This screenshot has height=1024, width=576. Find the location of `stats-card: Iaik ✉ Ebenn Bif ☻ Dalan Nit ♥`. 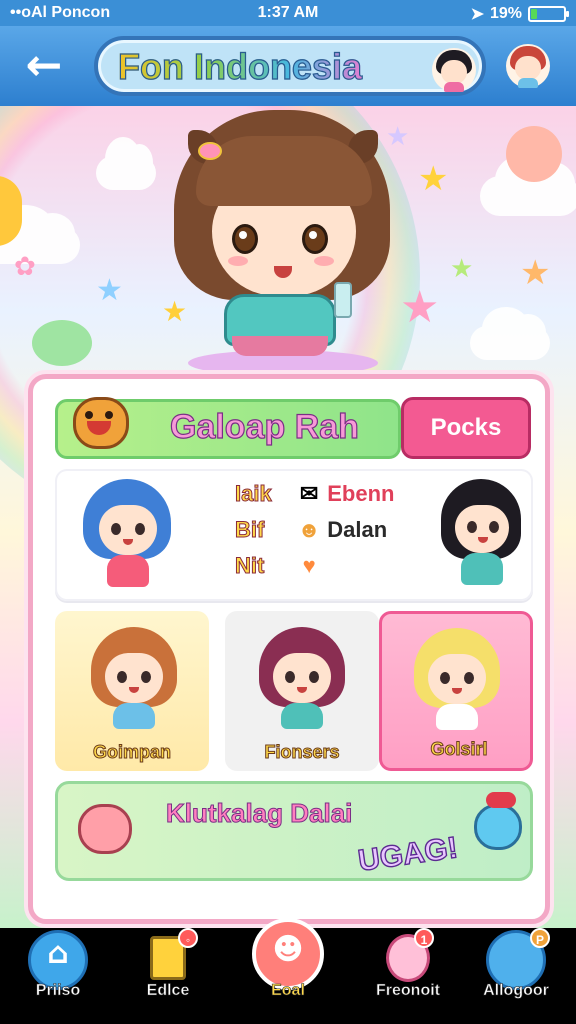

stats-card: Iaik ✉ Ebenn Bif ☻ Dalan Nit ♥ is located at coordinates (294, 535).